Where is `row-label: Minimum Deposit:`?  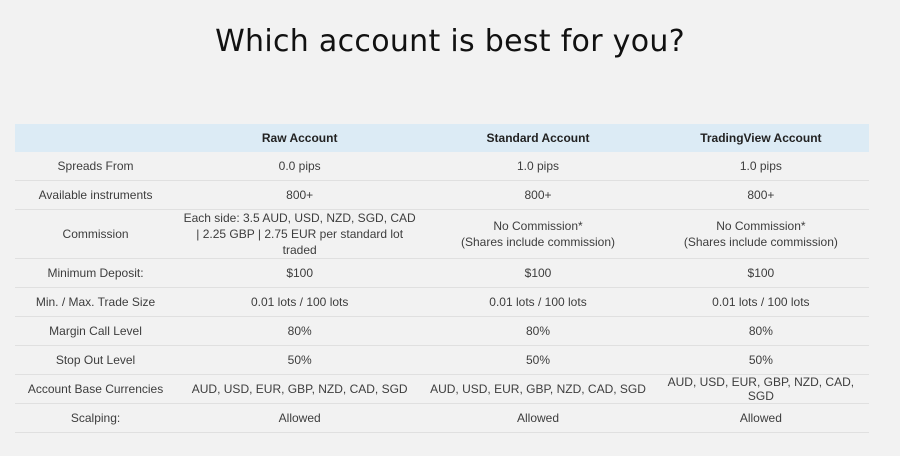 row-label: Minimum Deposit: is located at coordinates (96, 273).